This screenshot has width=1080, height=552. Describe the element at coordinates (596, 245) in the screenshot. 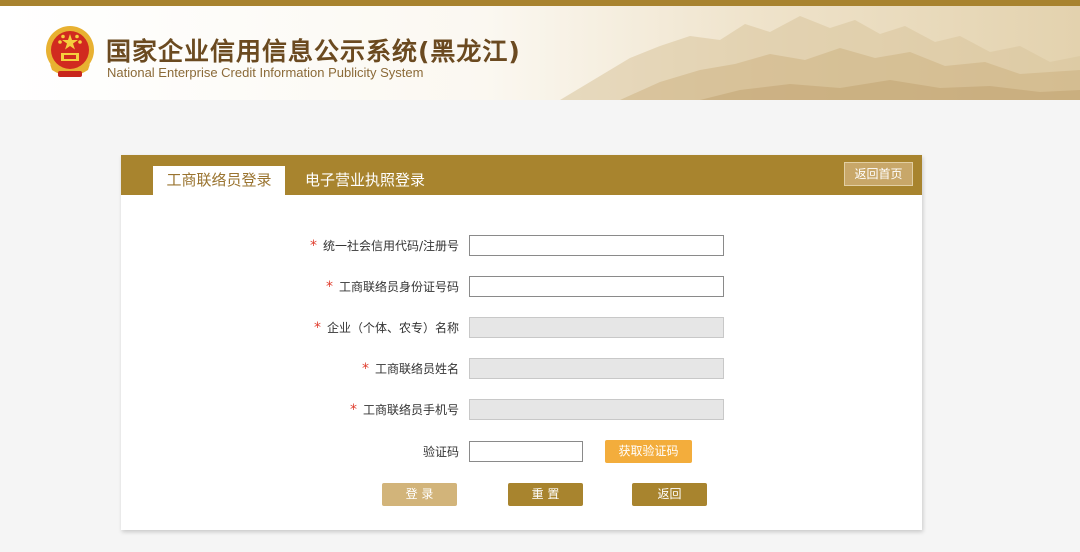

I see `credit-code-input` at that location.